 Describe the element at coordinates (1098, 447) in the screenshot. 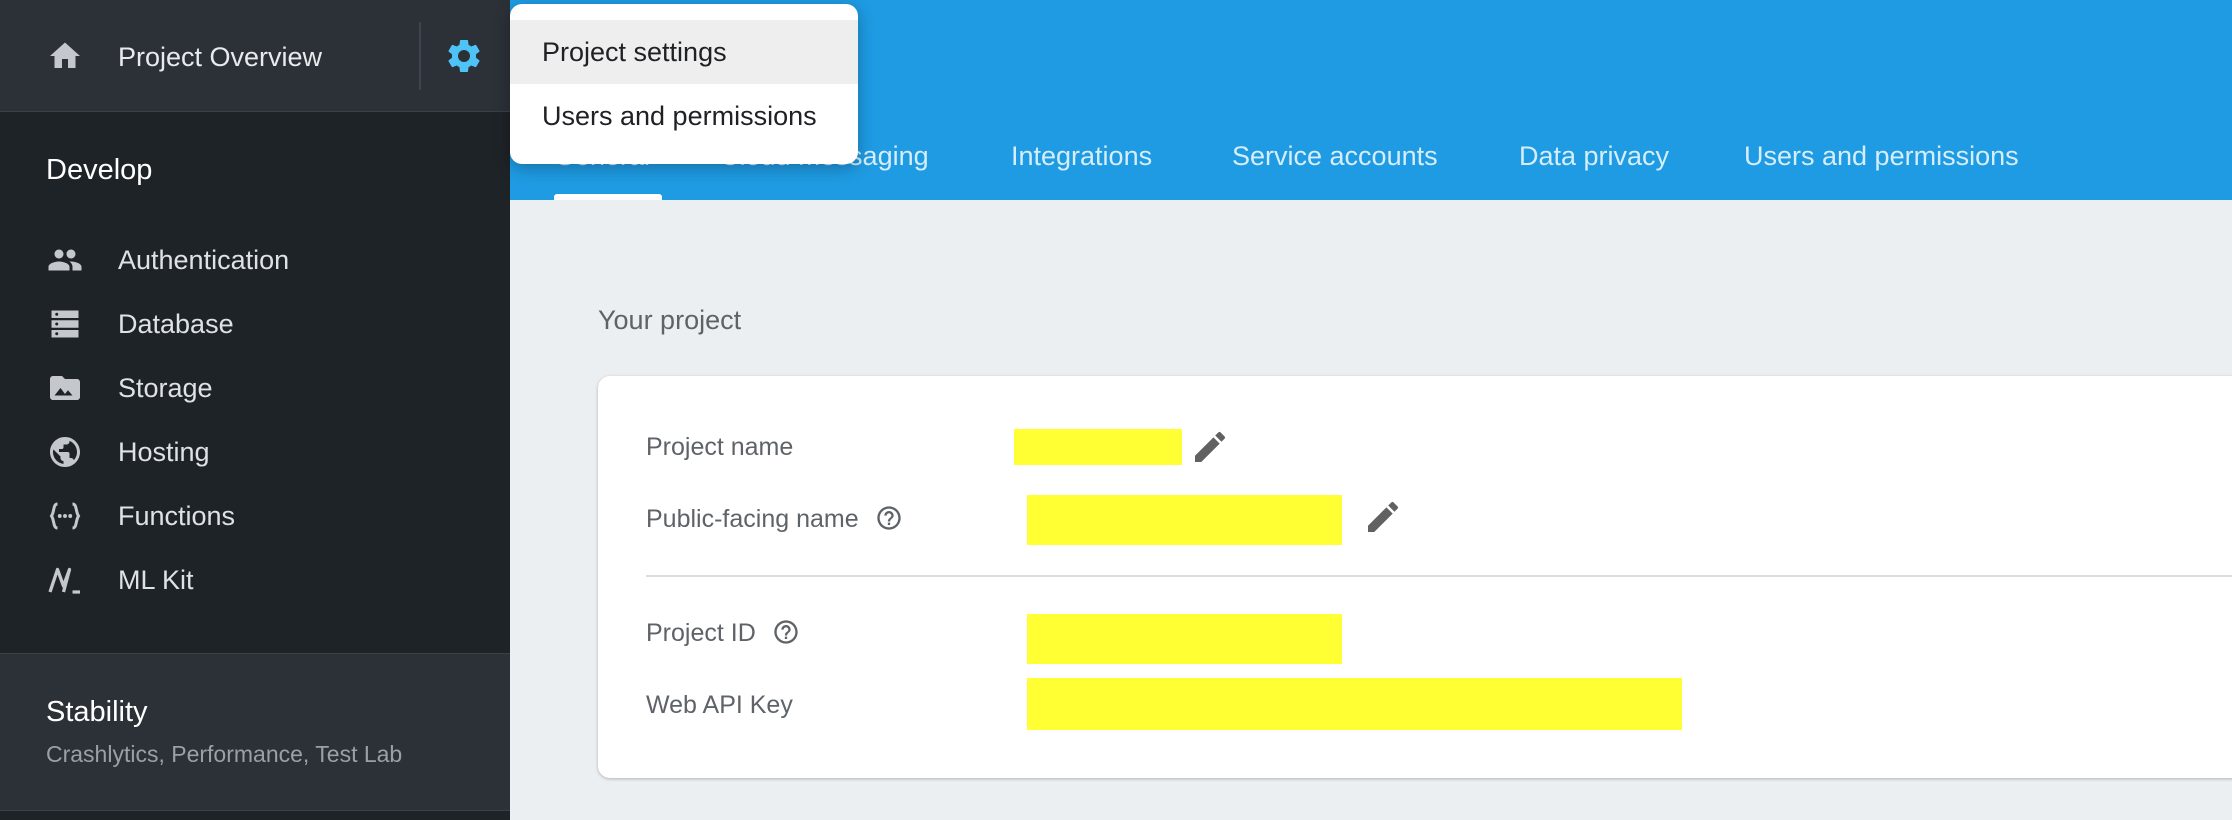

I see `project-name-value-redacted` at that location.